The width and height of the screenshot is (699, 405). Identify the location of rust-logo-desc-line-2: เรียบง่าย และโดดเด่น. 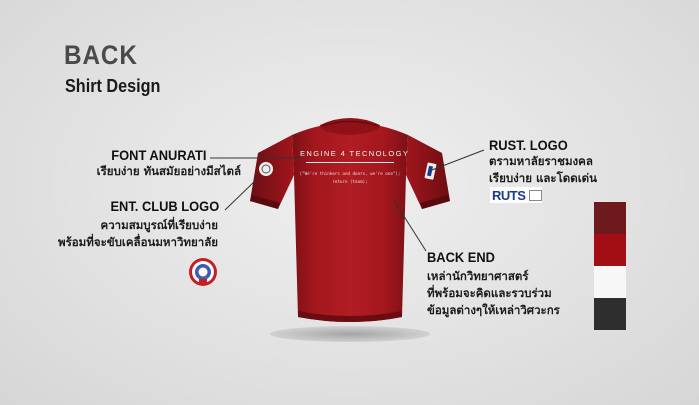
(543, 178).